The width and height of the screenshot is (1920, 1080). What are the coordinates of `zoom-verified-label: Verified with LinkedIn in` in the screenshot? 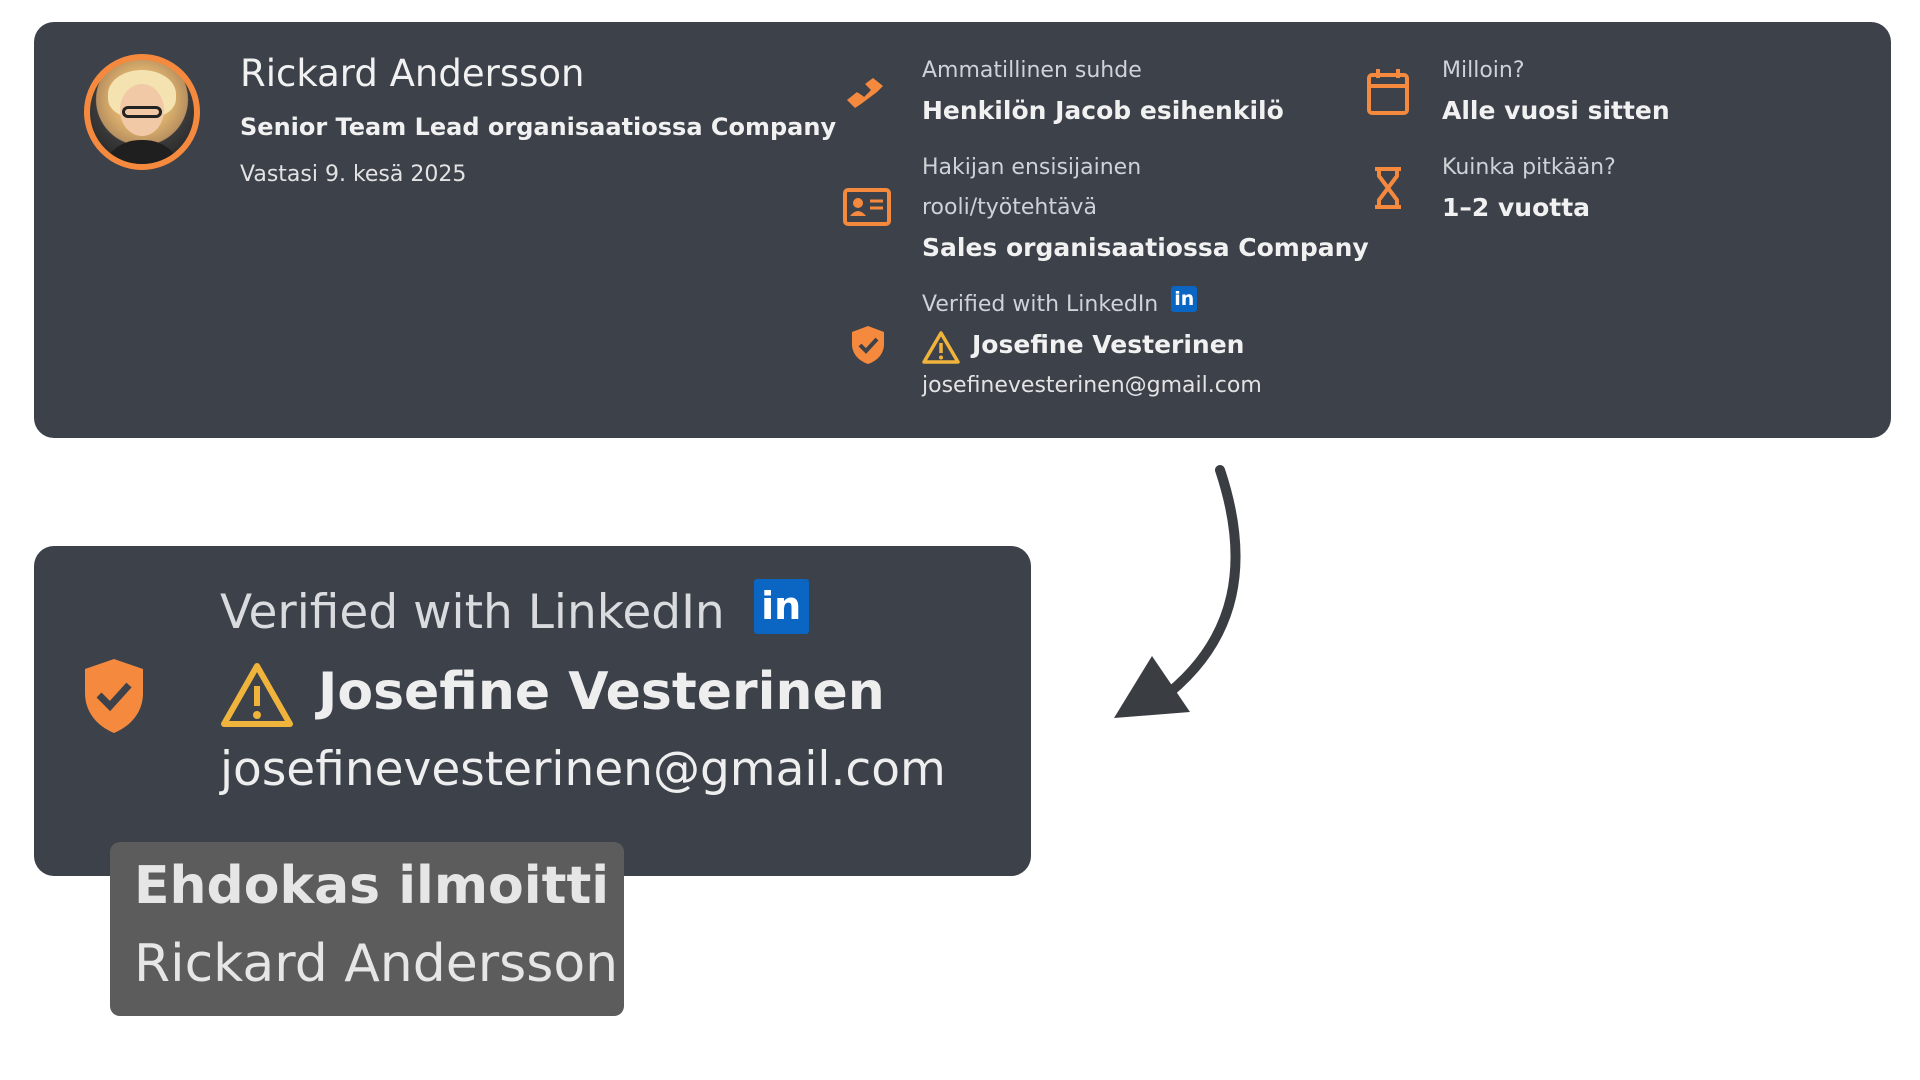 It's located at (514, 609).